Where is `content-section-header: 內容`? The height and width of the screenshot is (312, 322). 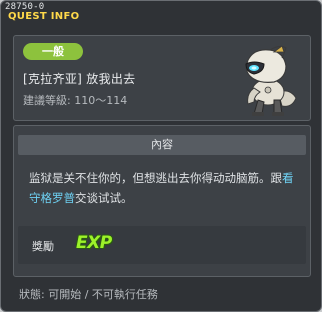
content-section-header: 內容 is located at coordinates (162, 145).